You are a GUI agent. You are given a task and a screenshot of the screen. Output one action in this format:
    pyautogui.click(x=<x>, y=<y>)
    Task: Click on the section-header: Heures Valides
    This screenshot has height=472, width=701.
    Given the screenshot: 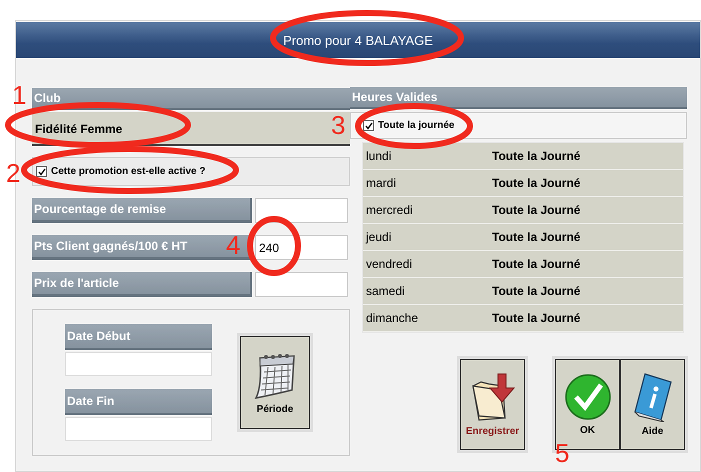 What is the action you would take?
    pyautogui.click(x=518, y=98)
    